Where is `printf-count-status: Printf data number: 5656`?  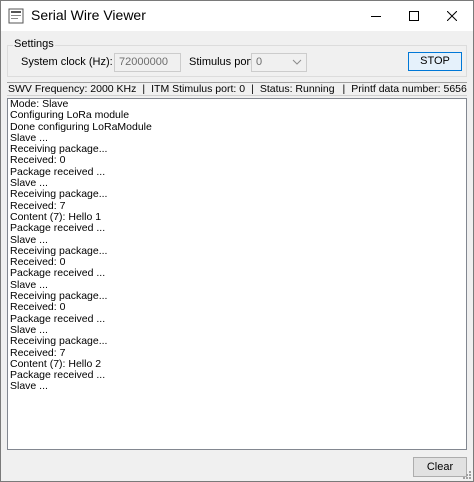
printf-count-status: Printf data number: 5656 is located at coordinates (409, 89).